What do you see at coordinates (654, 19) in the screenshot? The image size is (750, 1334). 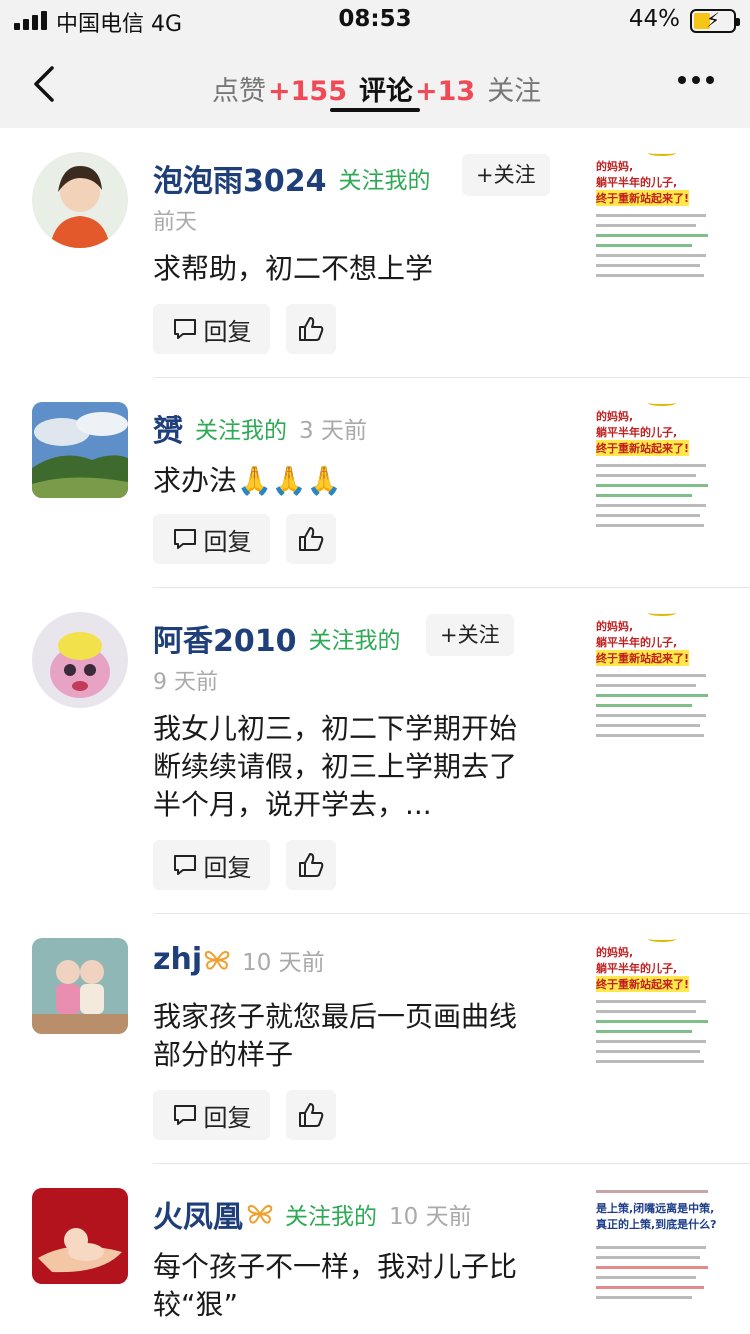 I see `battery-percent: 44%` at bounding box center [654, 19].